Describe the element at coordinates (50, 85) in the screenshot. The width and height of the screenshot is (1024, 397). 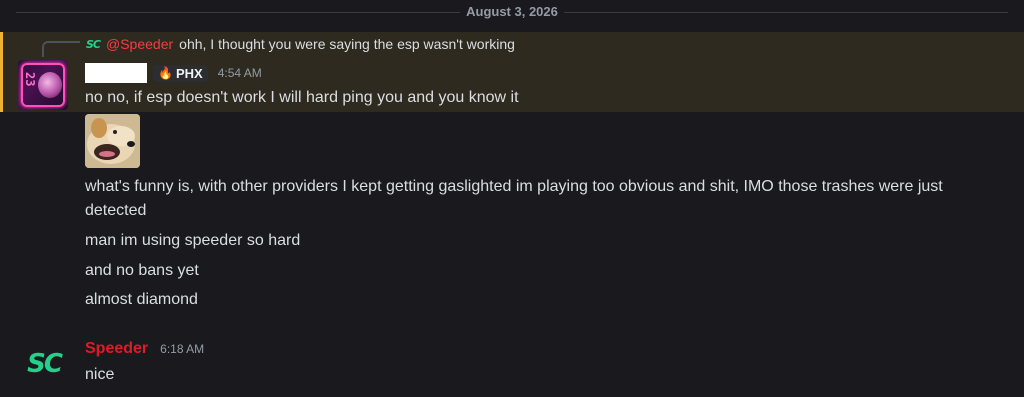
I see `avatar-figure` at that location.